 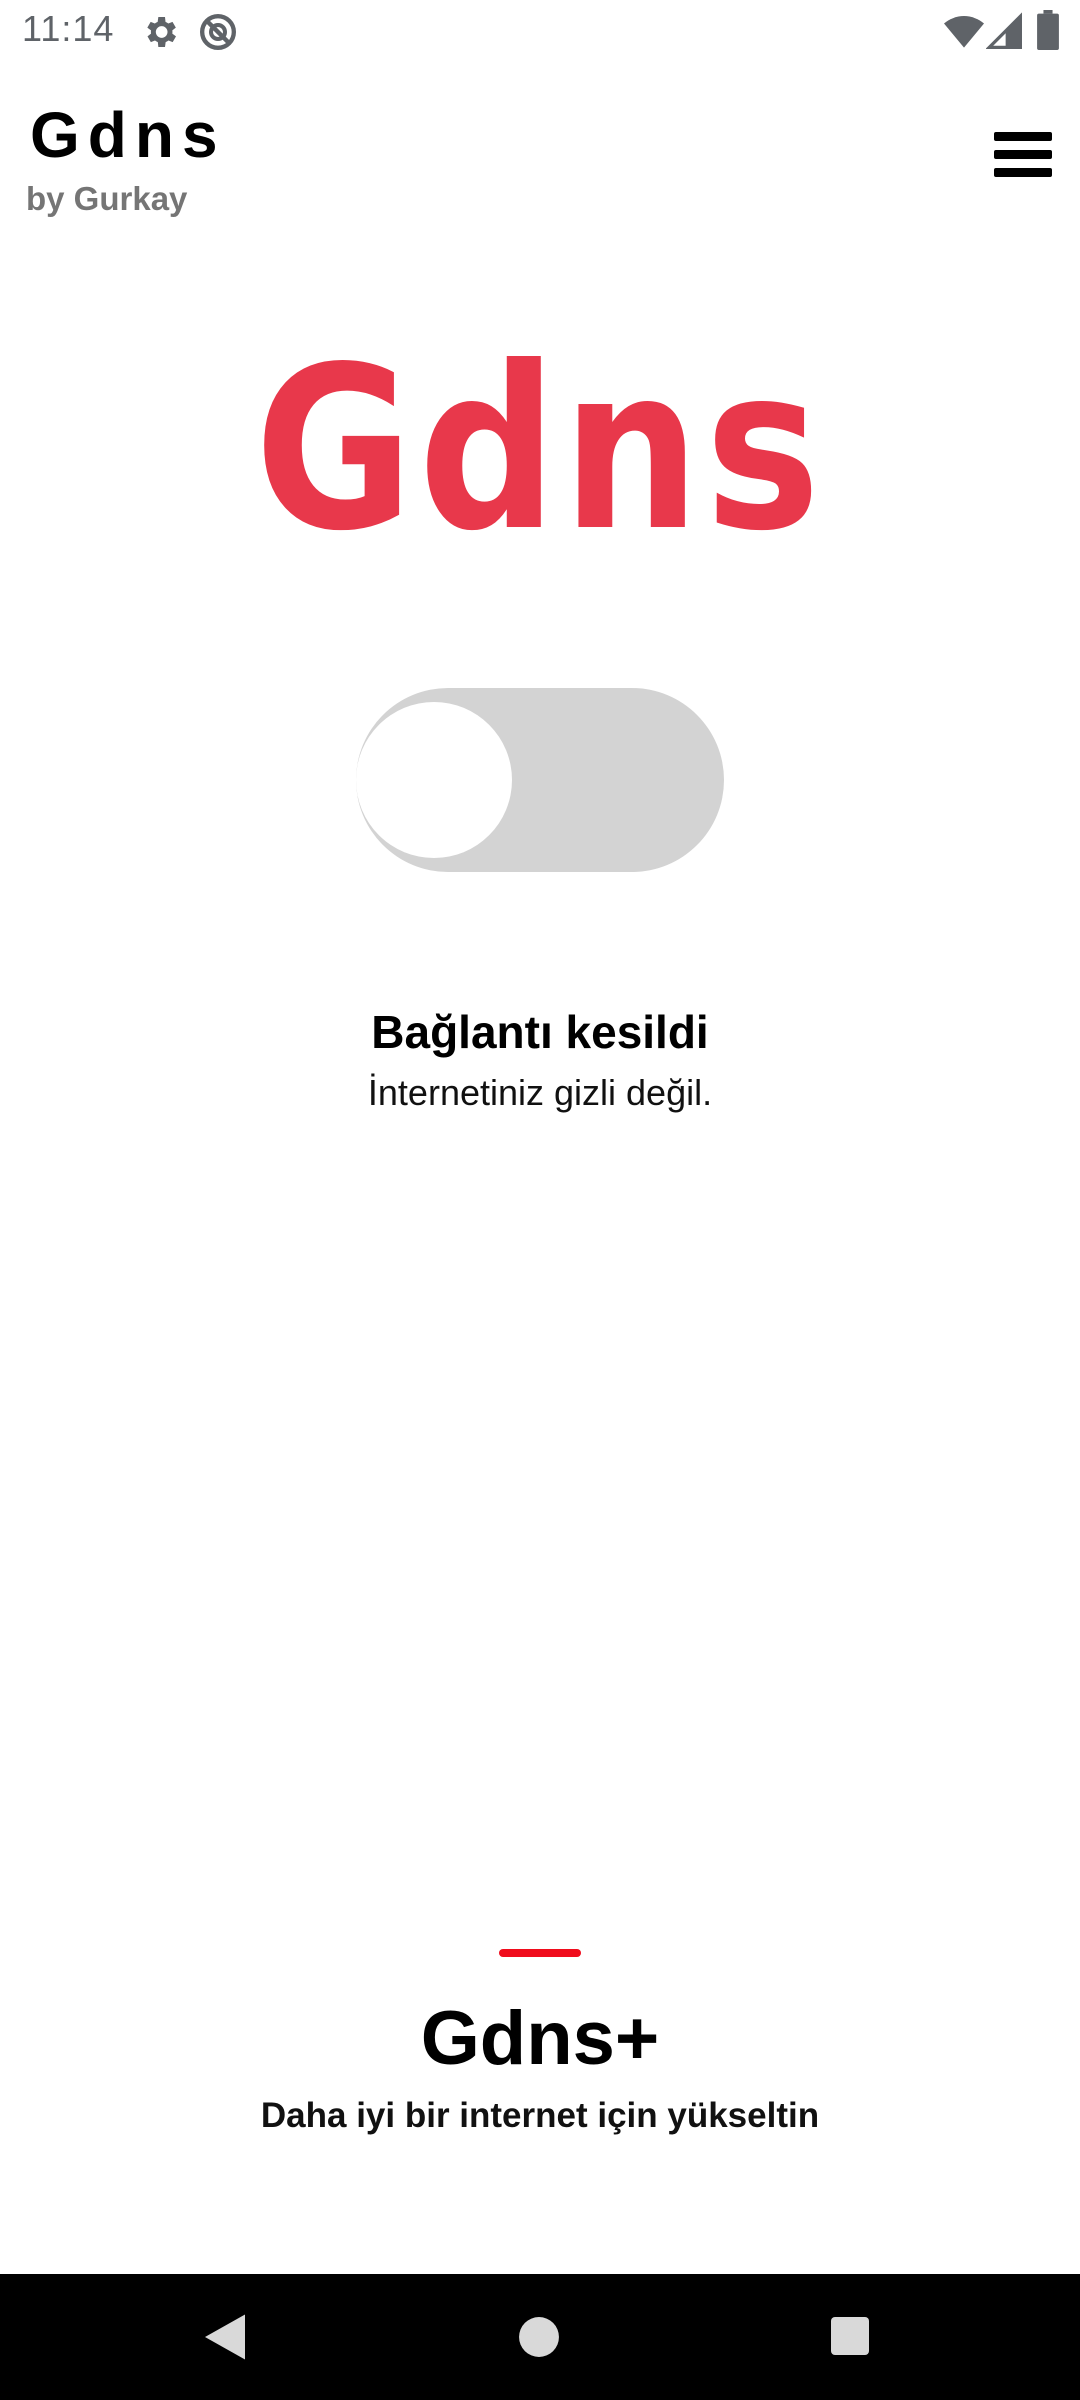 I want to click on upgrade-title: Gdns+, so click(x=540, y=2038).